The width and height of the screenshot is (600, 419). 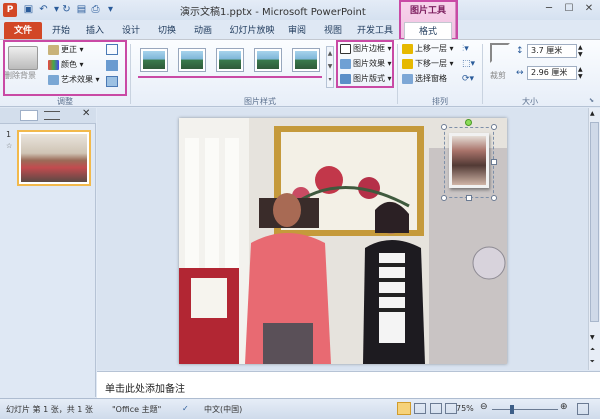 I want to click on close-window-button: ✕, so click(x=589, y=9).